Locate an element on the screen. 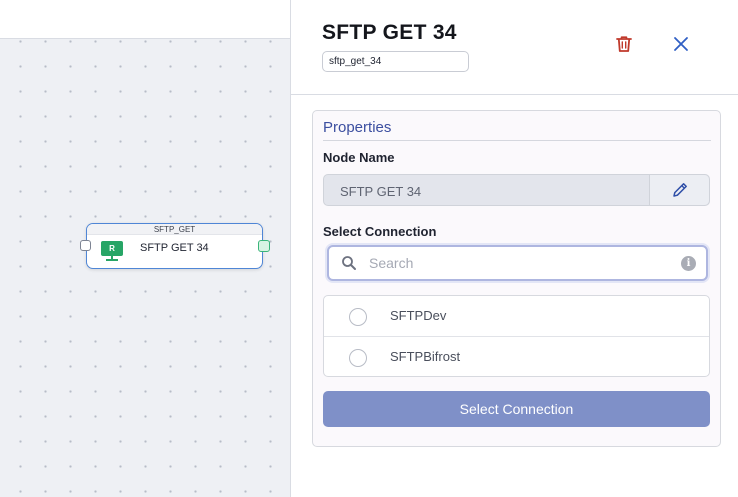 Image resolution: width=738 pixels, height=497 pixels. pencil-icon is located at coordinates (679, 190).